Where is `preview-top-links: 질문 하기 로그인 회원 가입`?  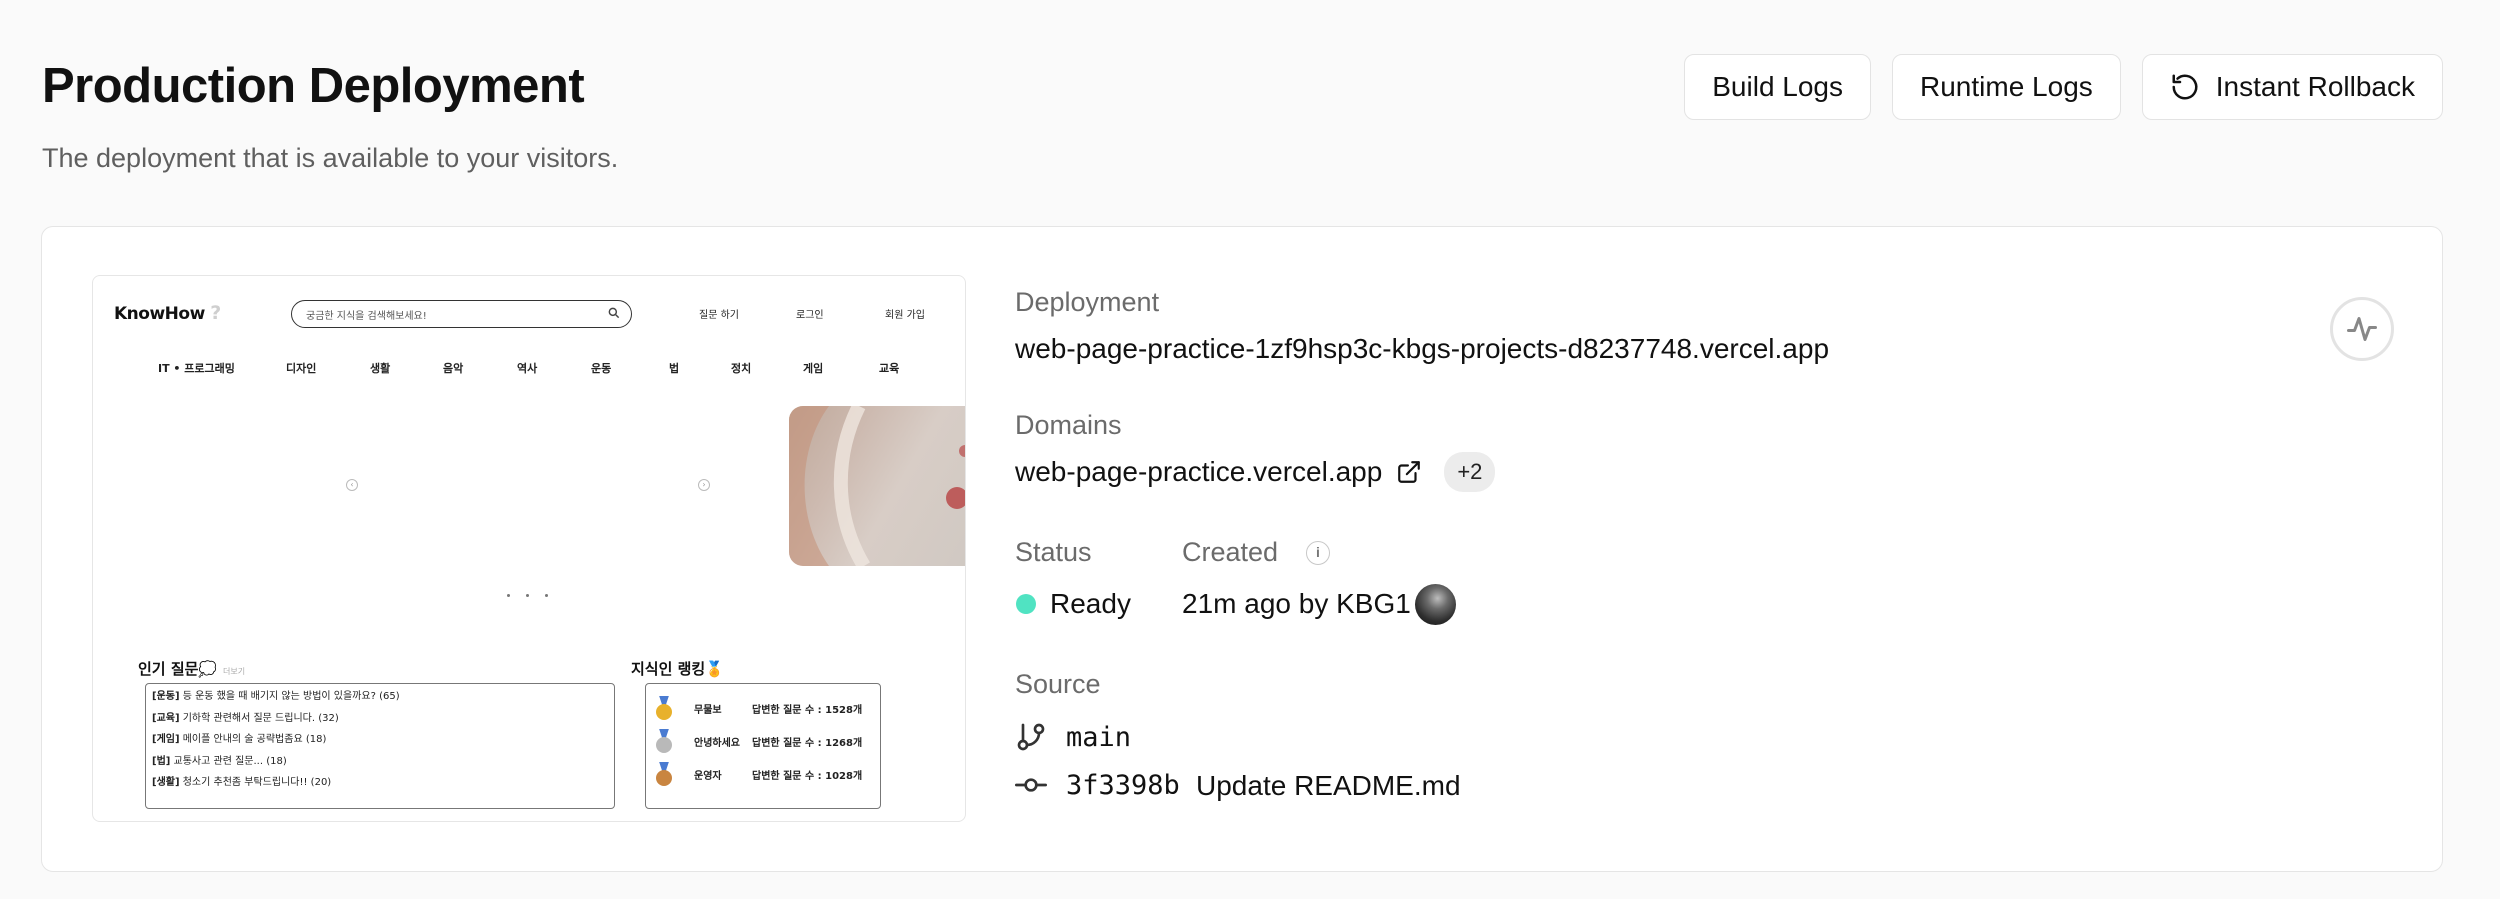 preview-top-links: 질문 하기 로그인 회원 가입 is located at coordinates (812, 313).